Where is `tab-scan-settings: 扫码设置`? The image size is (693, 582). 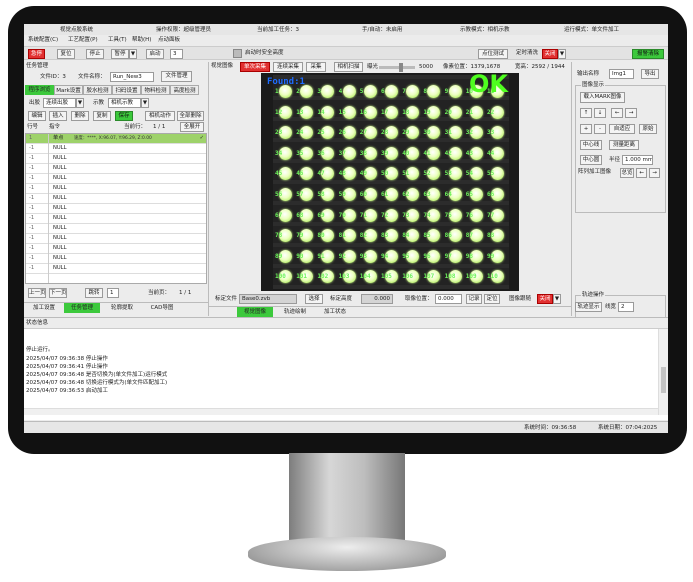 tab-scan-settings: 扫码设置 is located at coordinates (126, 90).